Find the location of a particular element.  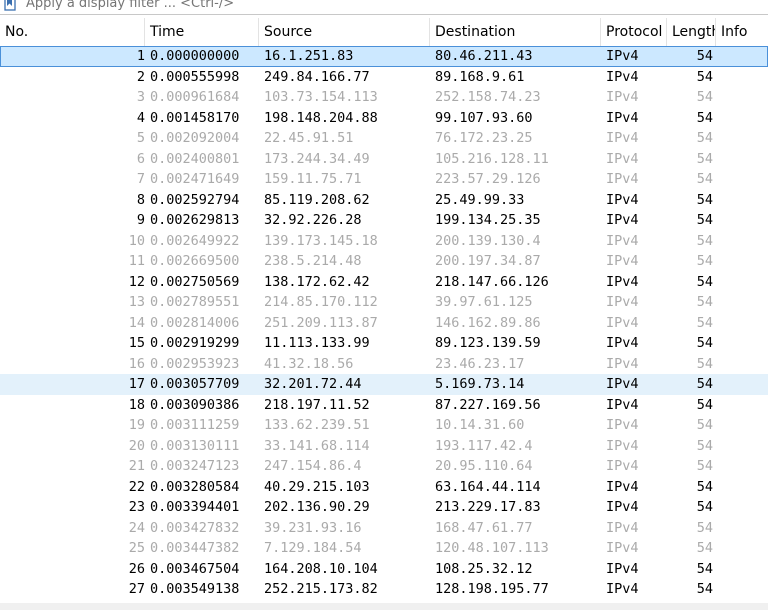

packet-destination: 23.46.23.17 is located at coordinates (480, 363).